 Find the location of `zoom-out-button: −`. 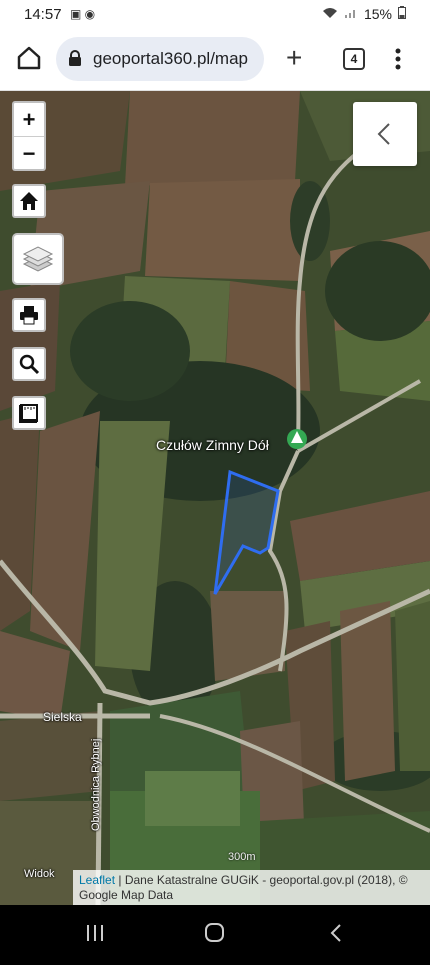

zoom-out-button: − is located at coordinates (29, 153).